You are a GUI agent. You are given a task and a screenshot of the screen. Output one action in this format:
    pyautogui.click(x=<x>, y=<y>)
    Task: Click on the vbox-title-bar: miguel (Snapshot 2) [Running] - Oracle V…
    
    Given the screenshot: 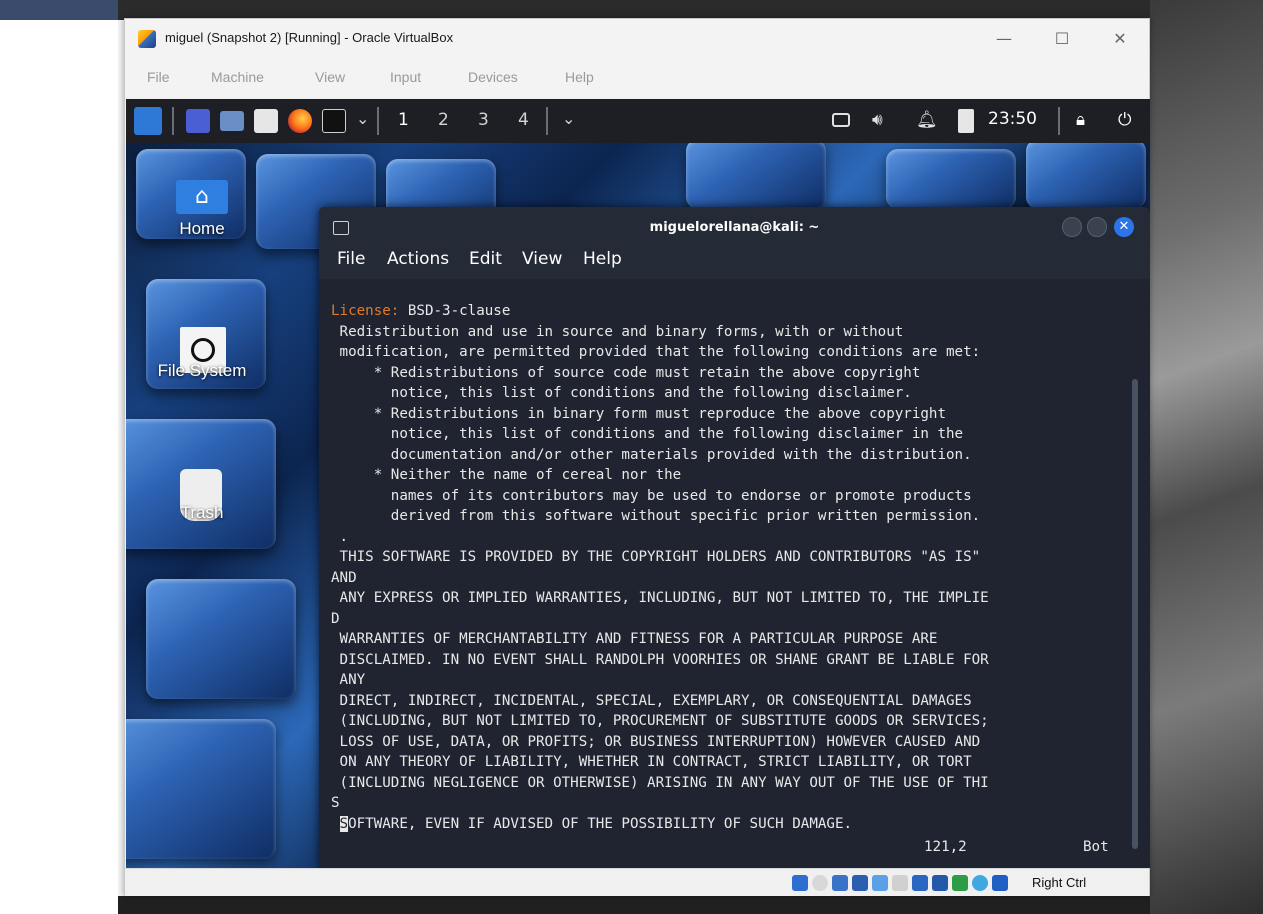 What is the action you would take?
    pyautogui.click(x=637, y=39)
    